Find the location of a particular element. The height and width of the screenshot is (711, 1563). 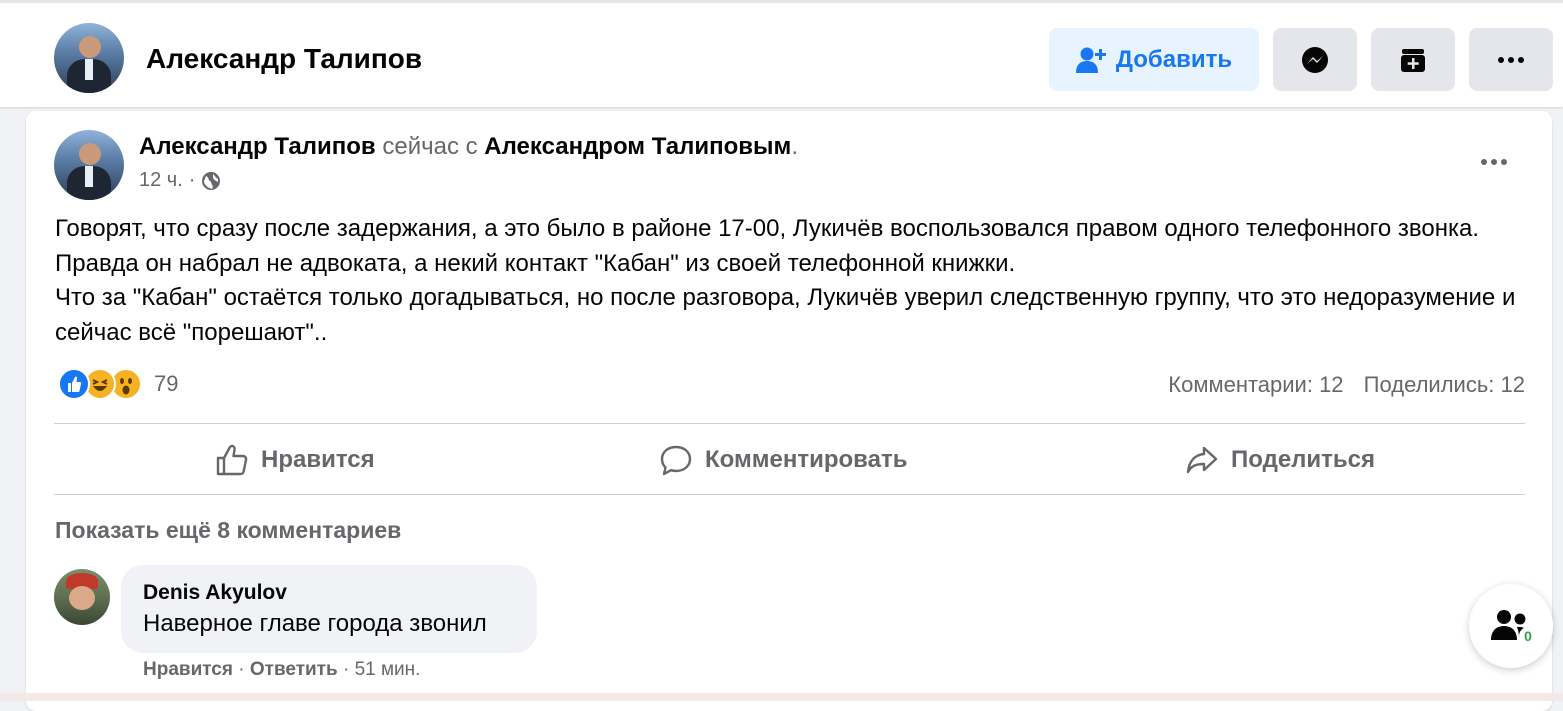

post-time: 12 ч. is located at coordinates (161, 180).